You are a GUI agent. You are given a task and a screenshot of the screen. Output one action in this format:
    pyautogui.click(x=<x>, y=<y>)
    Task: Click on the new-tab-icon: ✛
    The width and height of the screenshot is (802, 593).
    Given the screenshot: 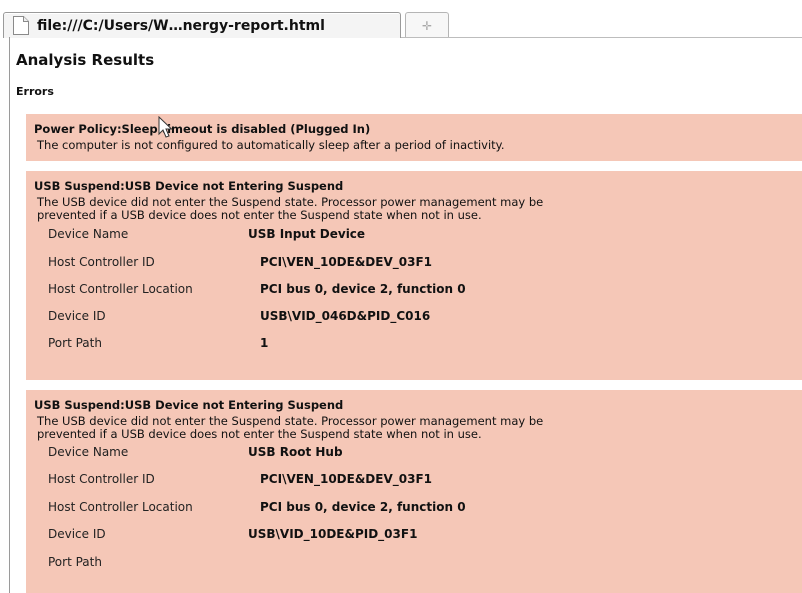 What is the action you would take?
    pyautogui.click(x=427, y=25)
    